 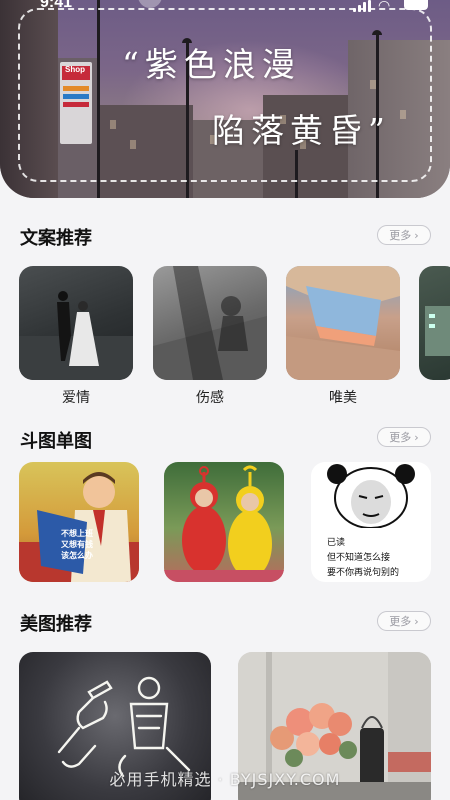 I want to click on category-card-partial, so click(x=434, y=323).